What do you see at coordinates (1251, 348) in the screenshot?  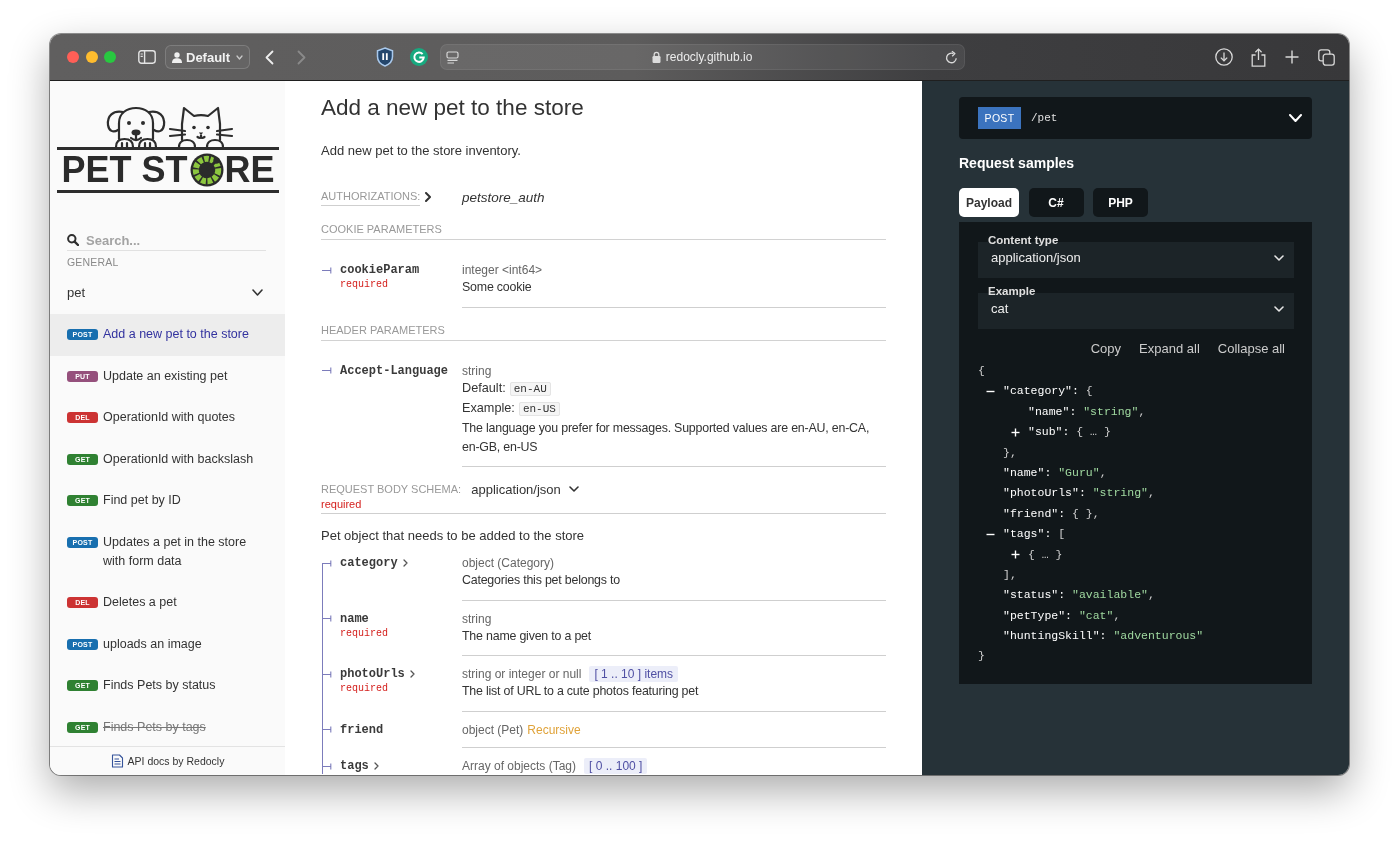 I see `code-action-link: Collapse all` at bounding box center [1251, 348].